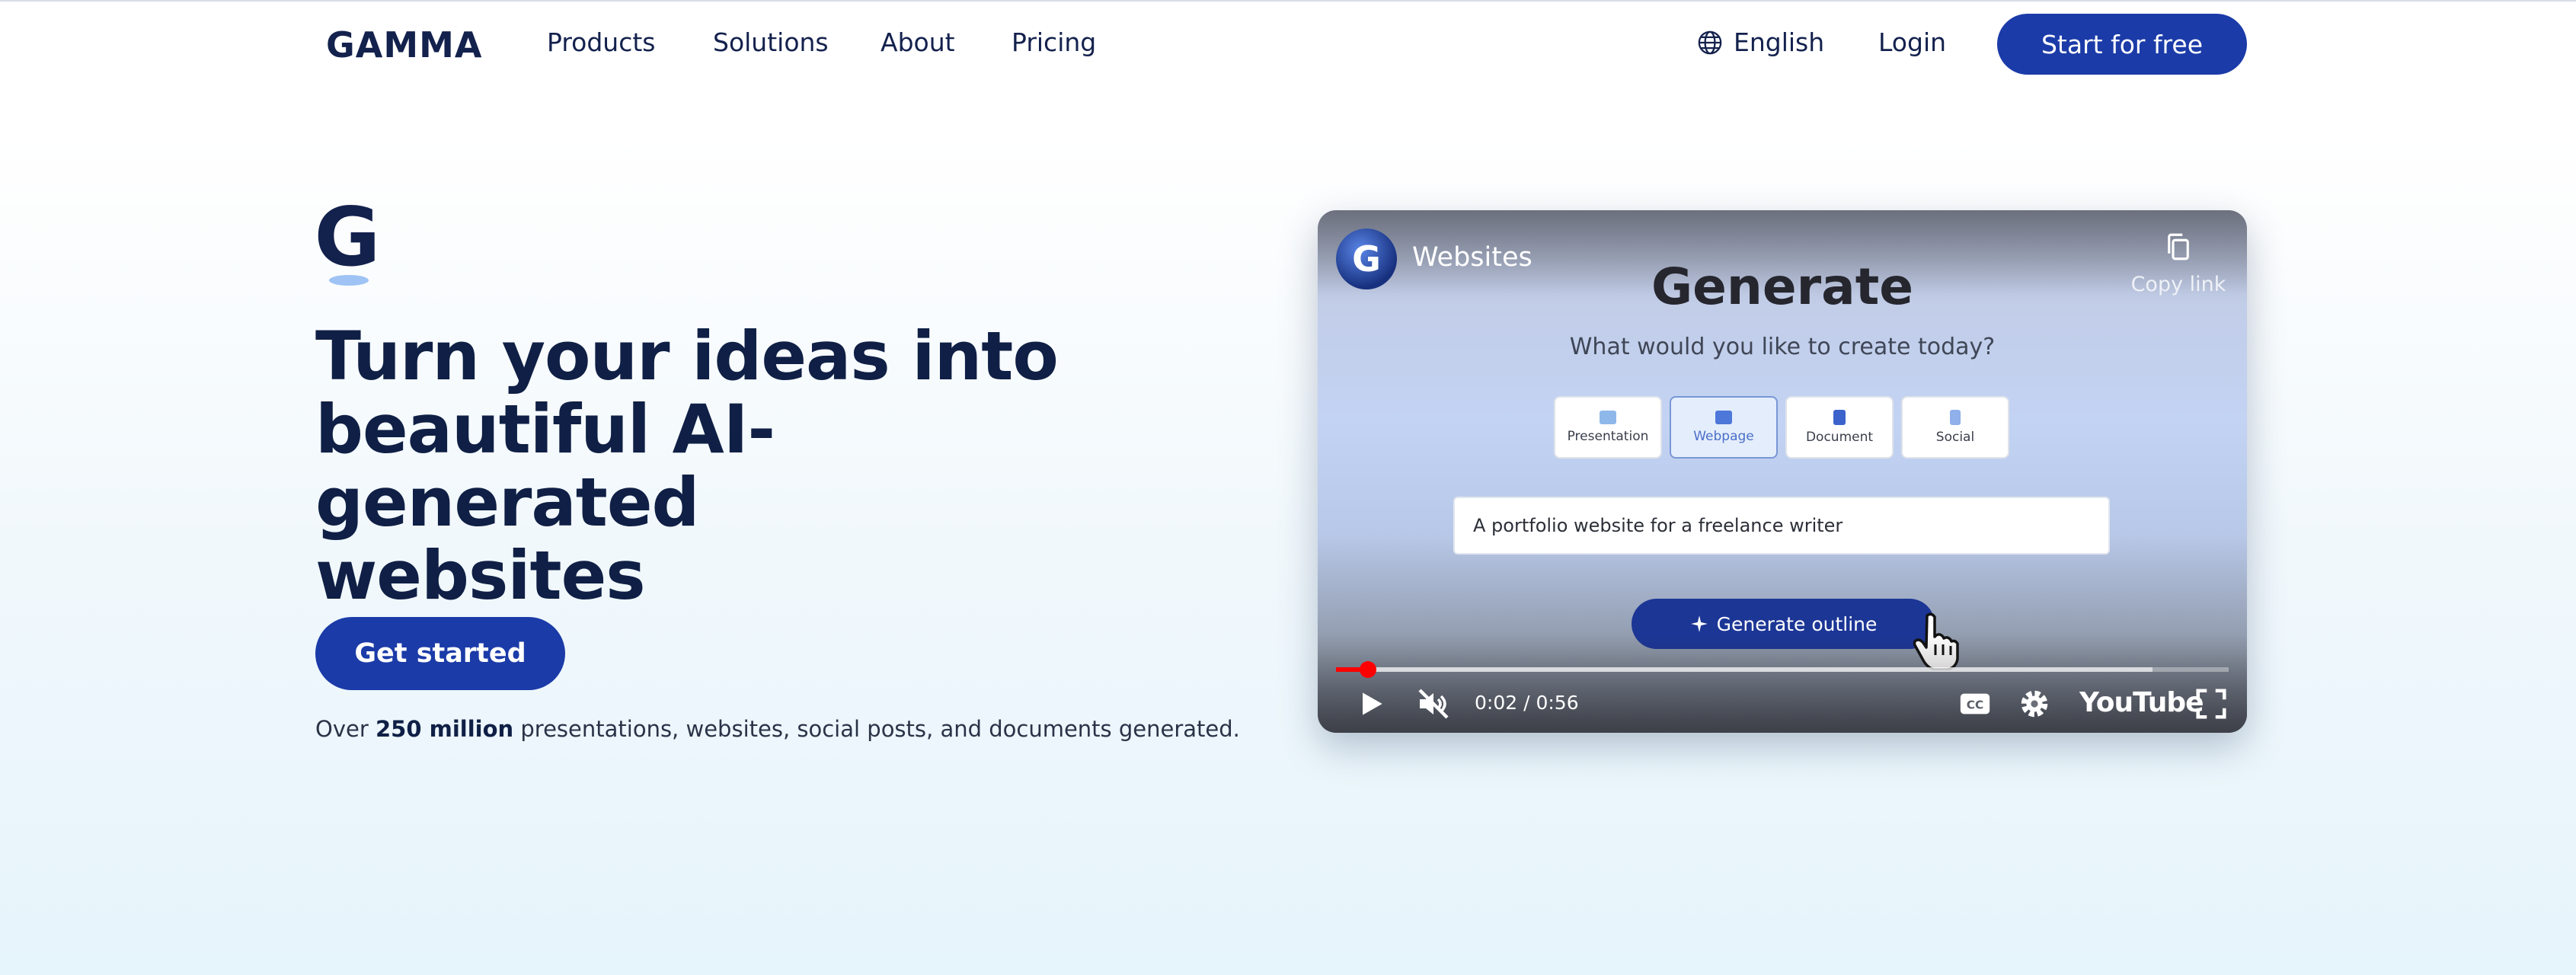 The width and height of the screenshot is (2576, 975). Describe the element at coordinates (2141, 702) in the screenshot. I see `youtube-logo: YouTube` at that location.